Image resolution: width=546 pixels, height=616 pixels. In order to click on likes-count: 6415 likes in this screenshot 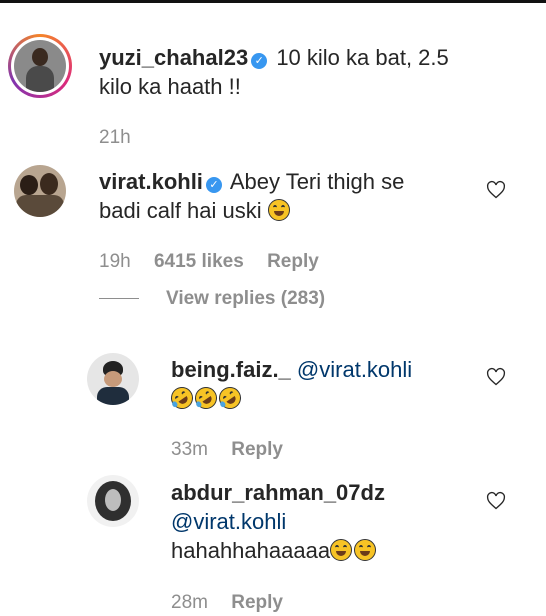, I will do `click(199, 261)`.